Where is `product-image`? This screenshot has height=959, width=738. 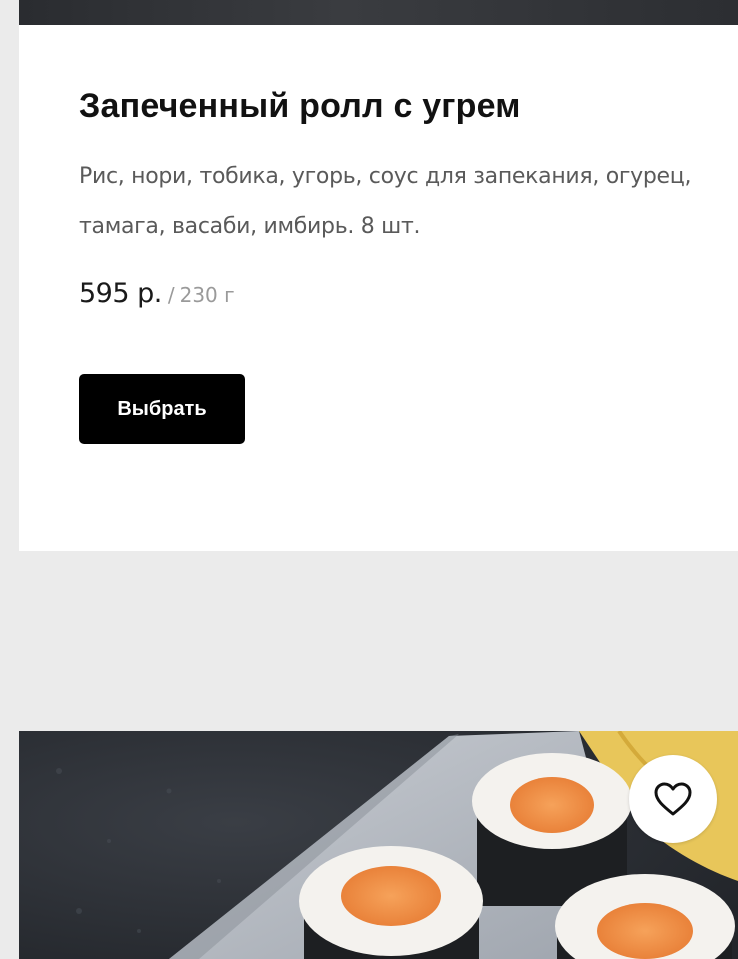 product-image is located at coordinates (378, 12).